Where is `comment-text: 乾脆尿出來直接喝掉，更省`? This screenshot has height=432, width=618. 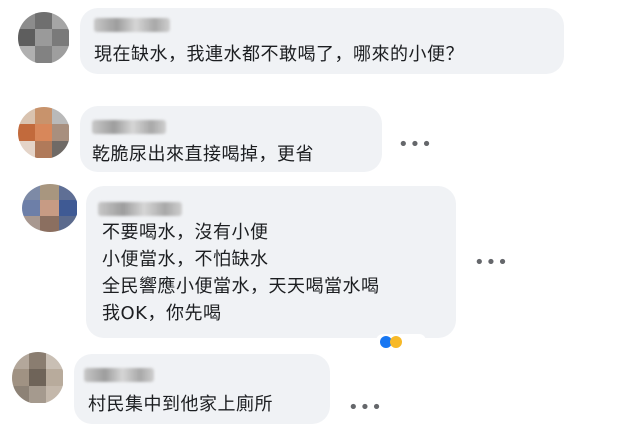 comment-text: 乾脆尿出來直接喝掉，更省 is located at coordinates (203, 154).